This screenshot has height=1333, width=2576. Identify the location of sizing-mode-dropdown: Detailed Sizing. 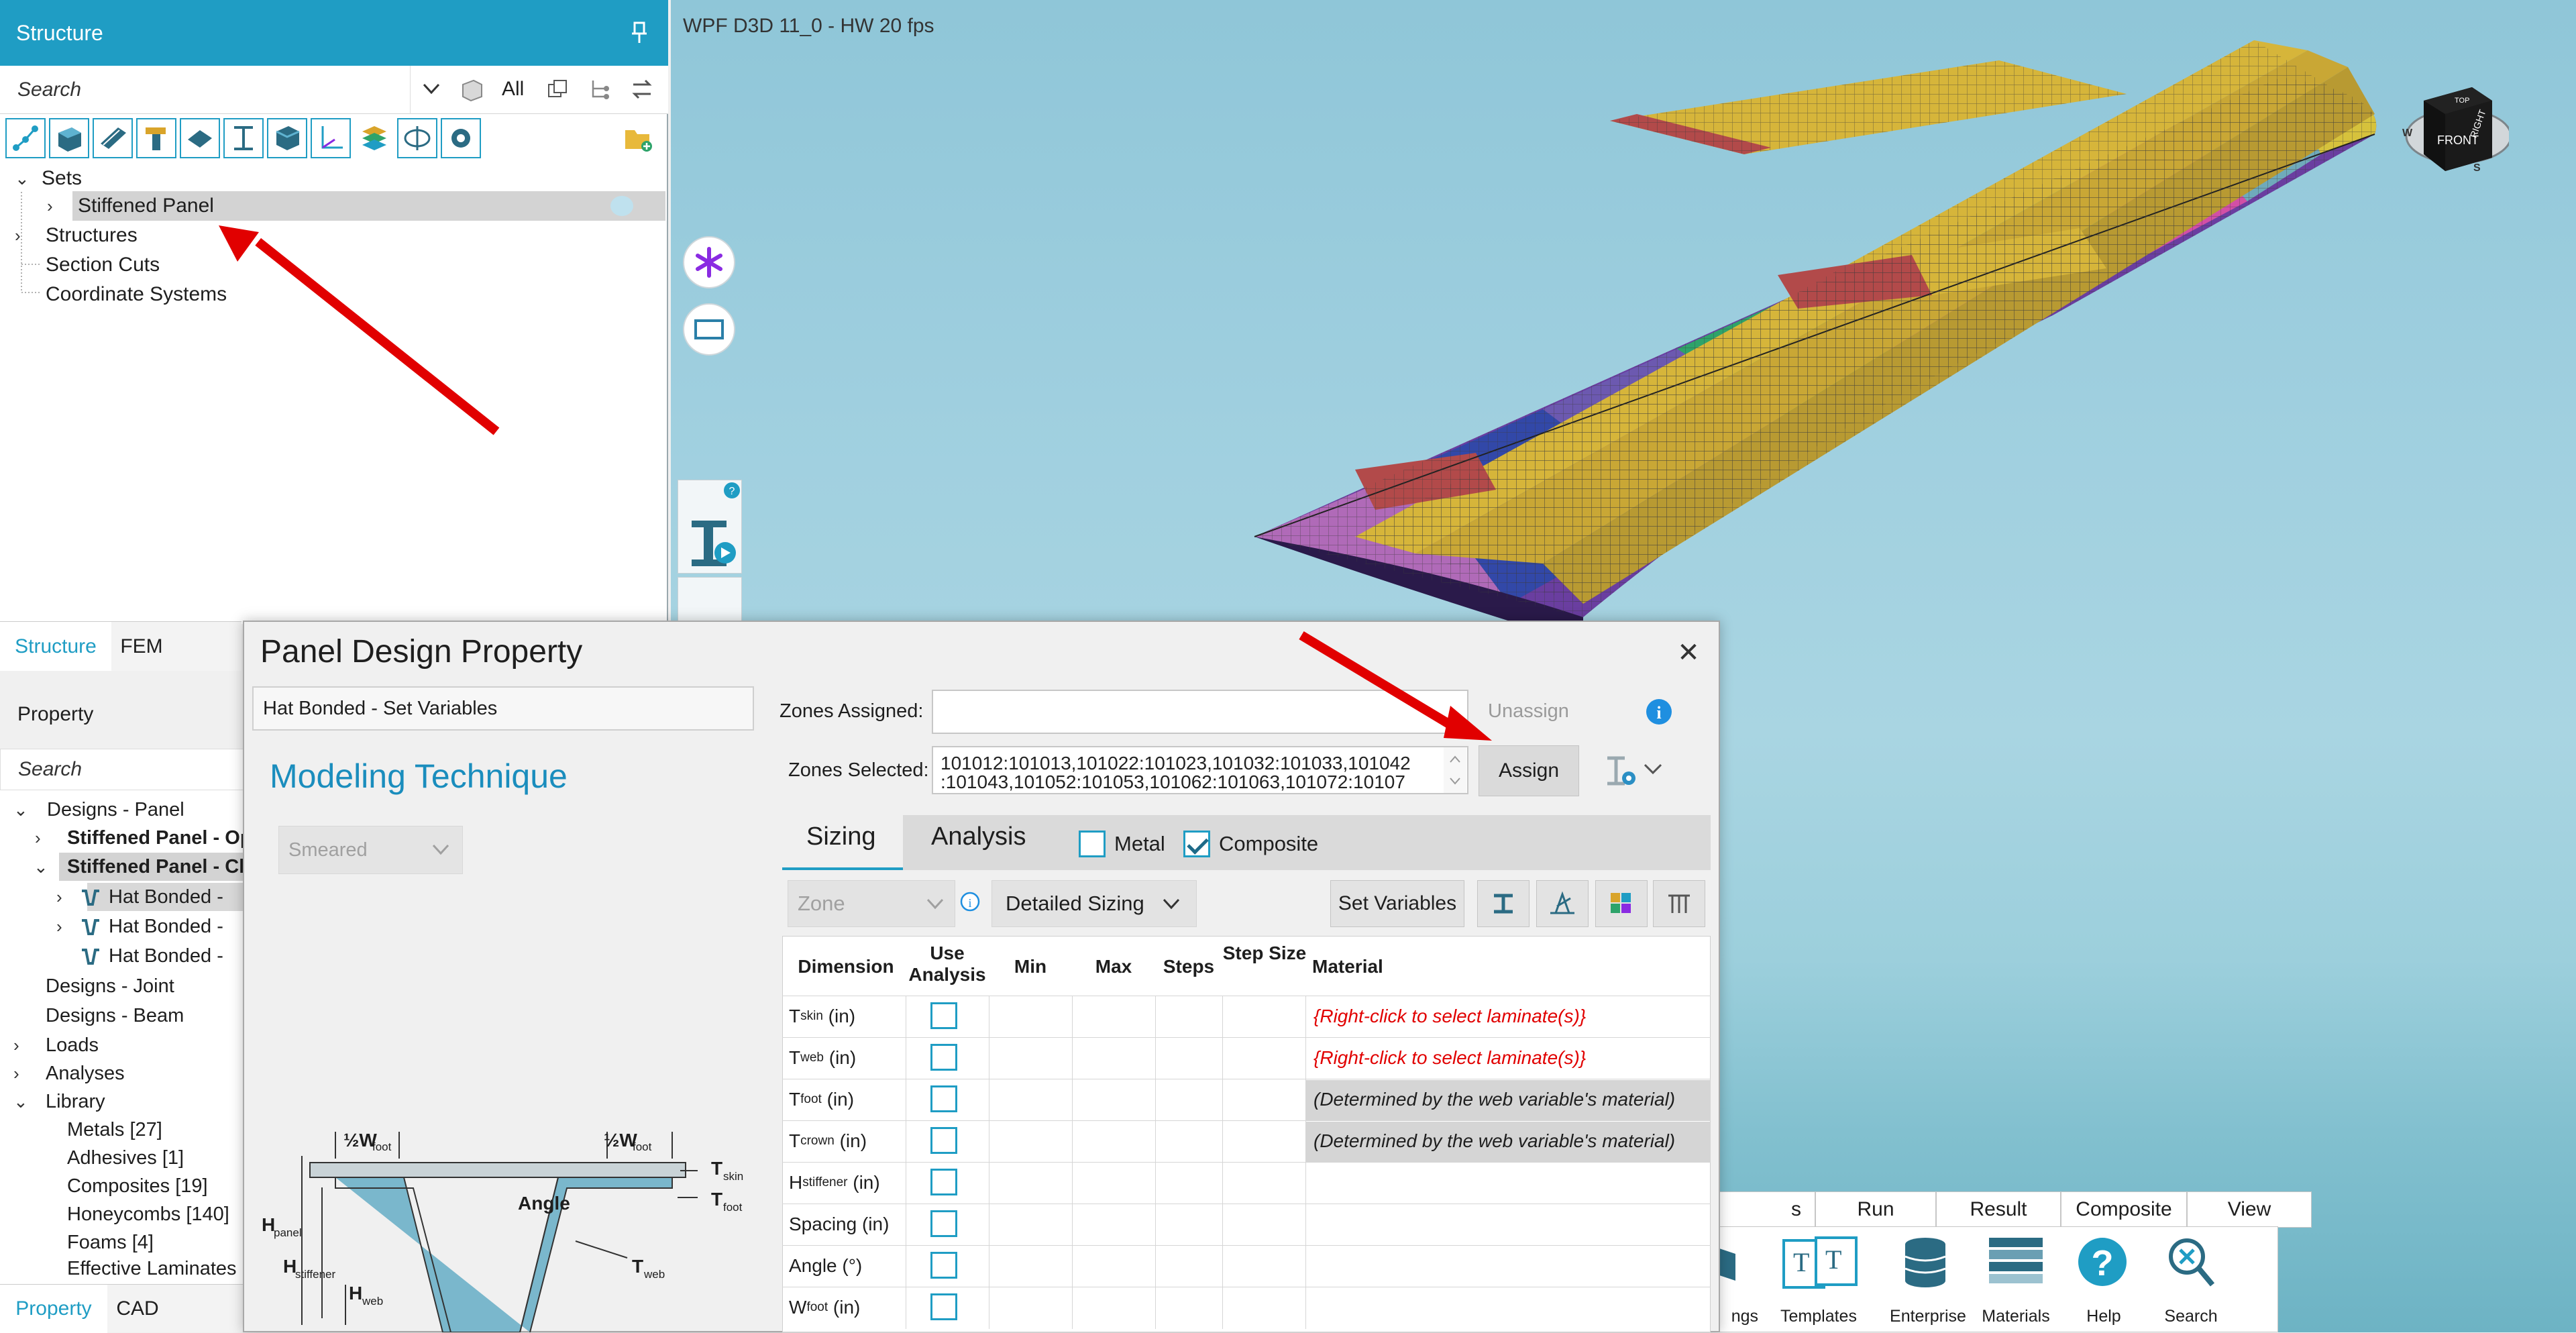
(1094, 903).